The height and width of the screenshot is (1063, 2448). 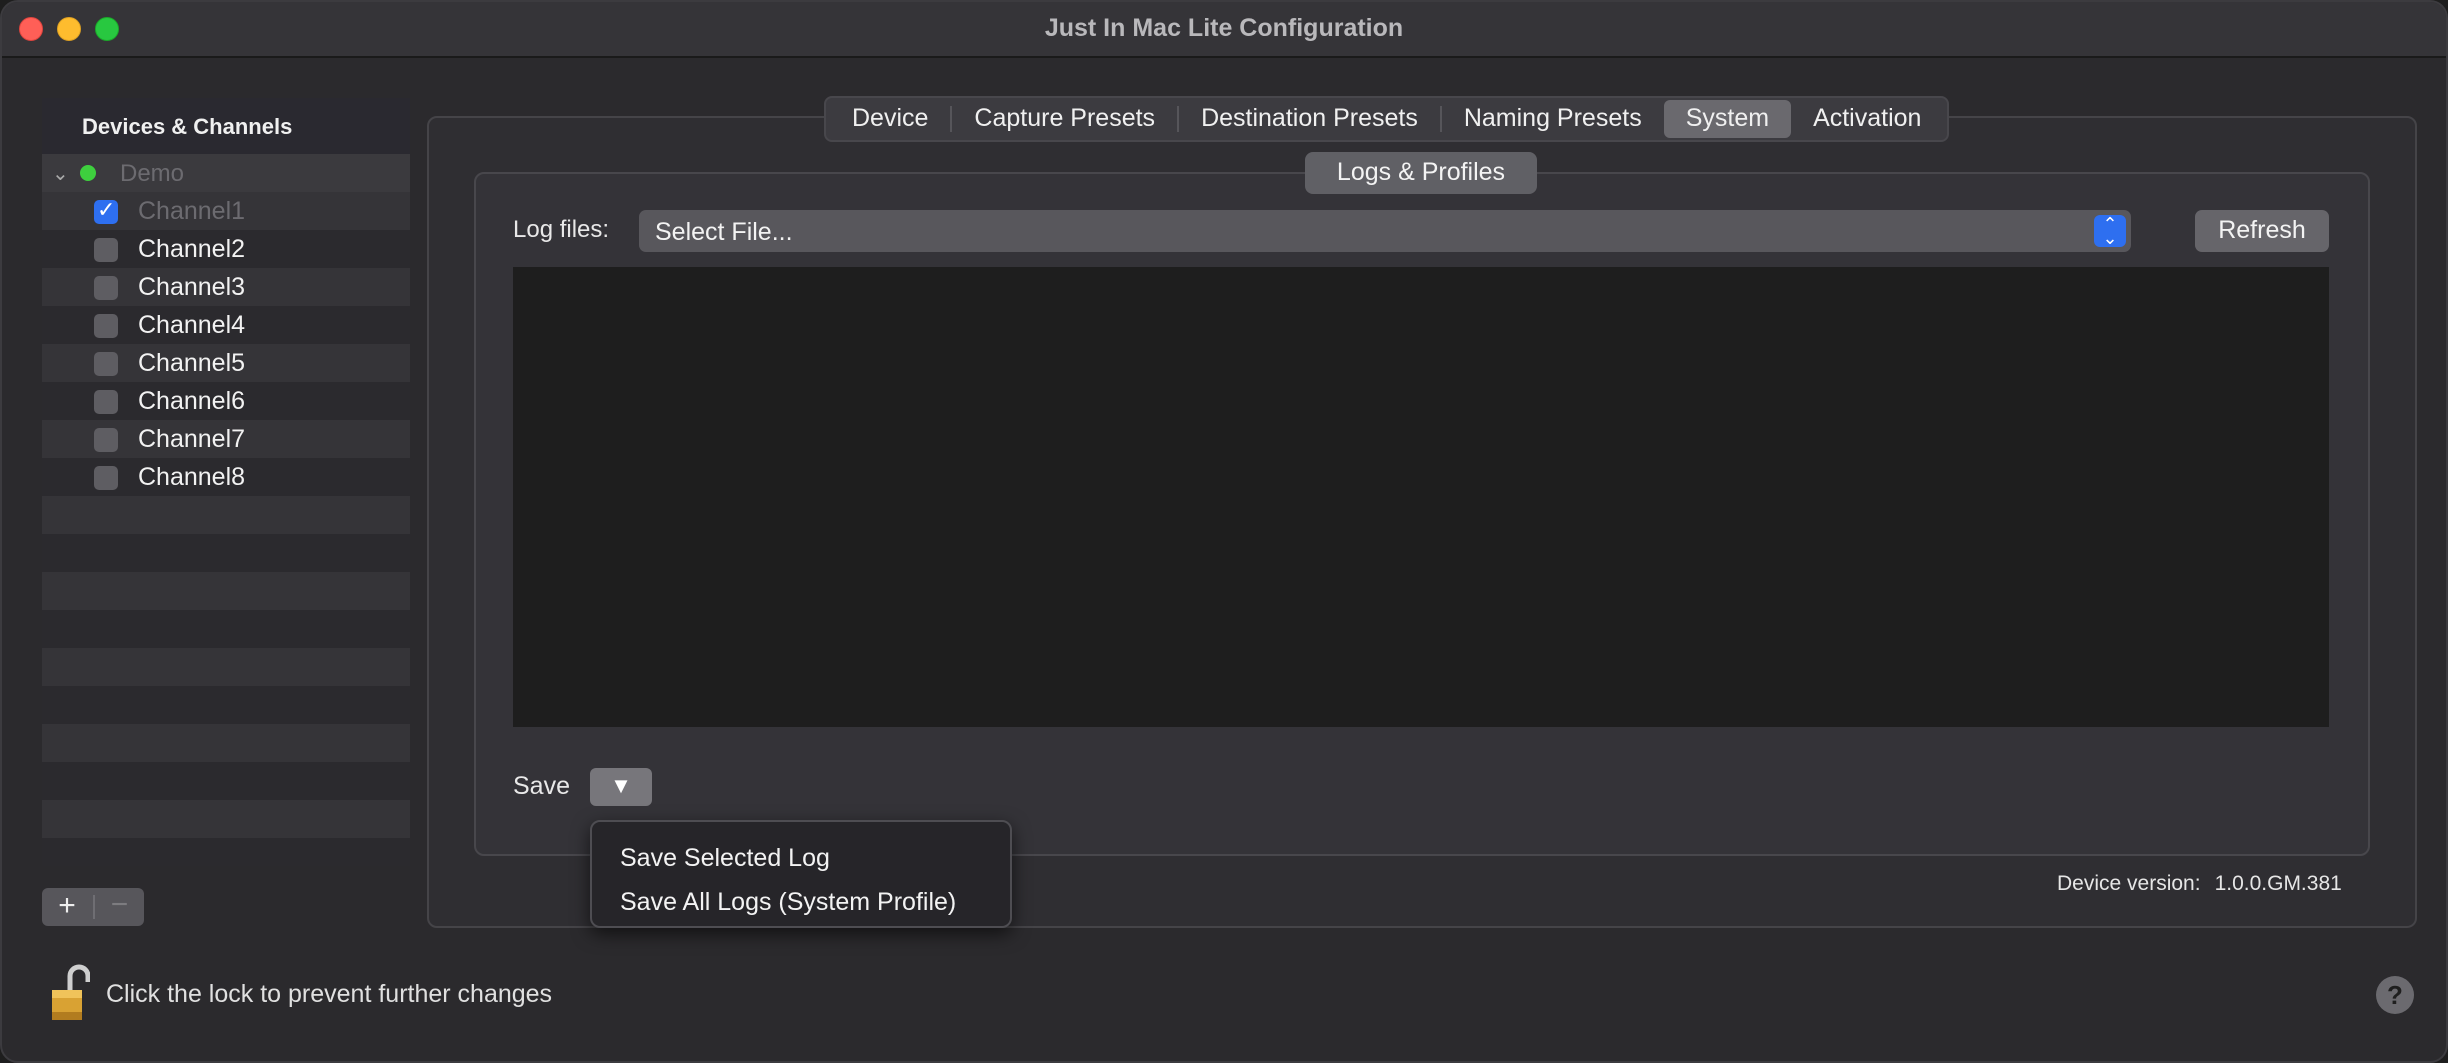 I want to click on tab-device: Device, so click(x=890, y=119).